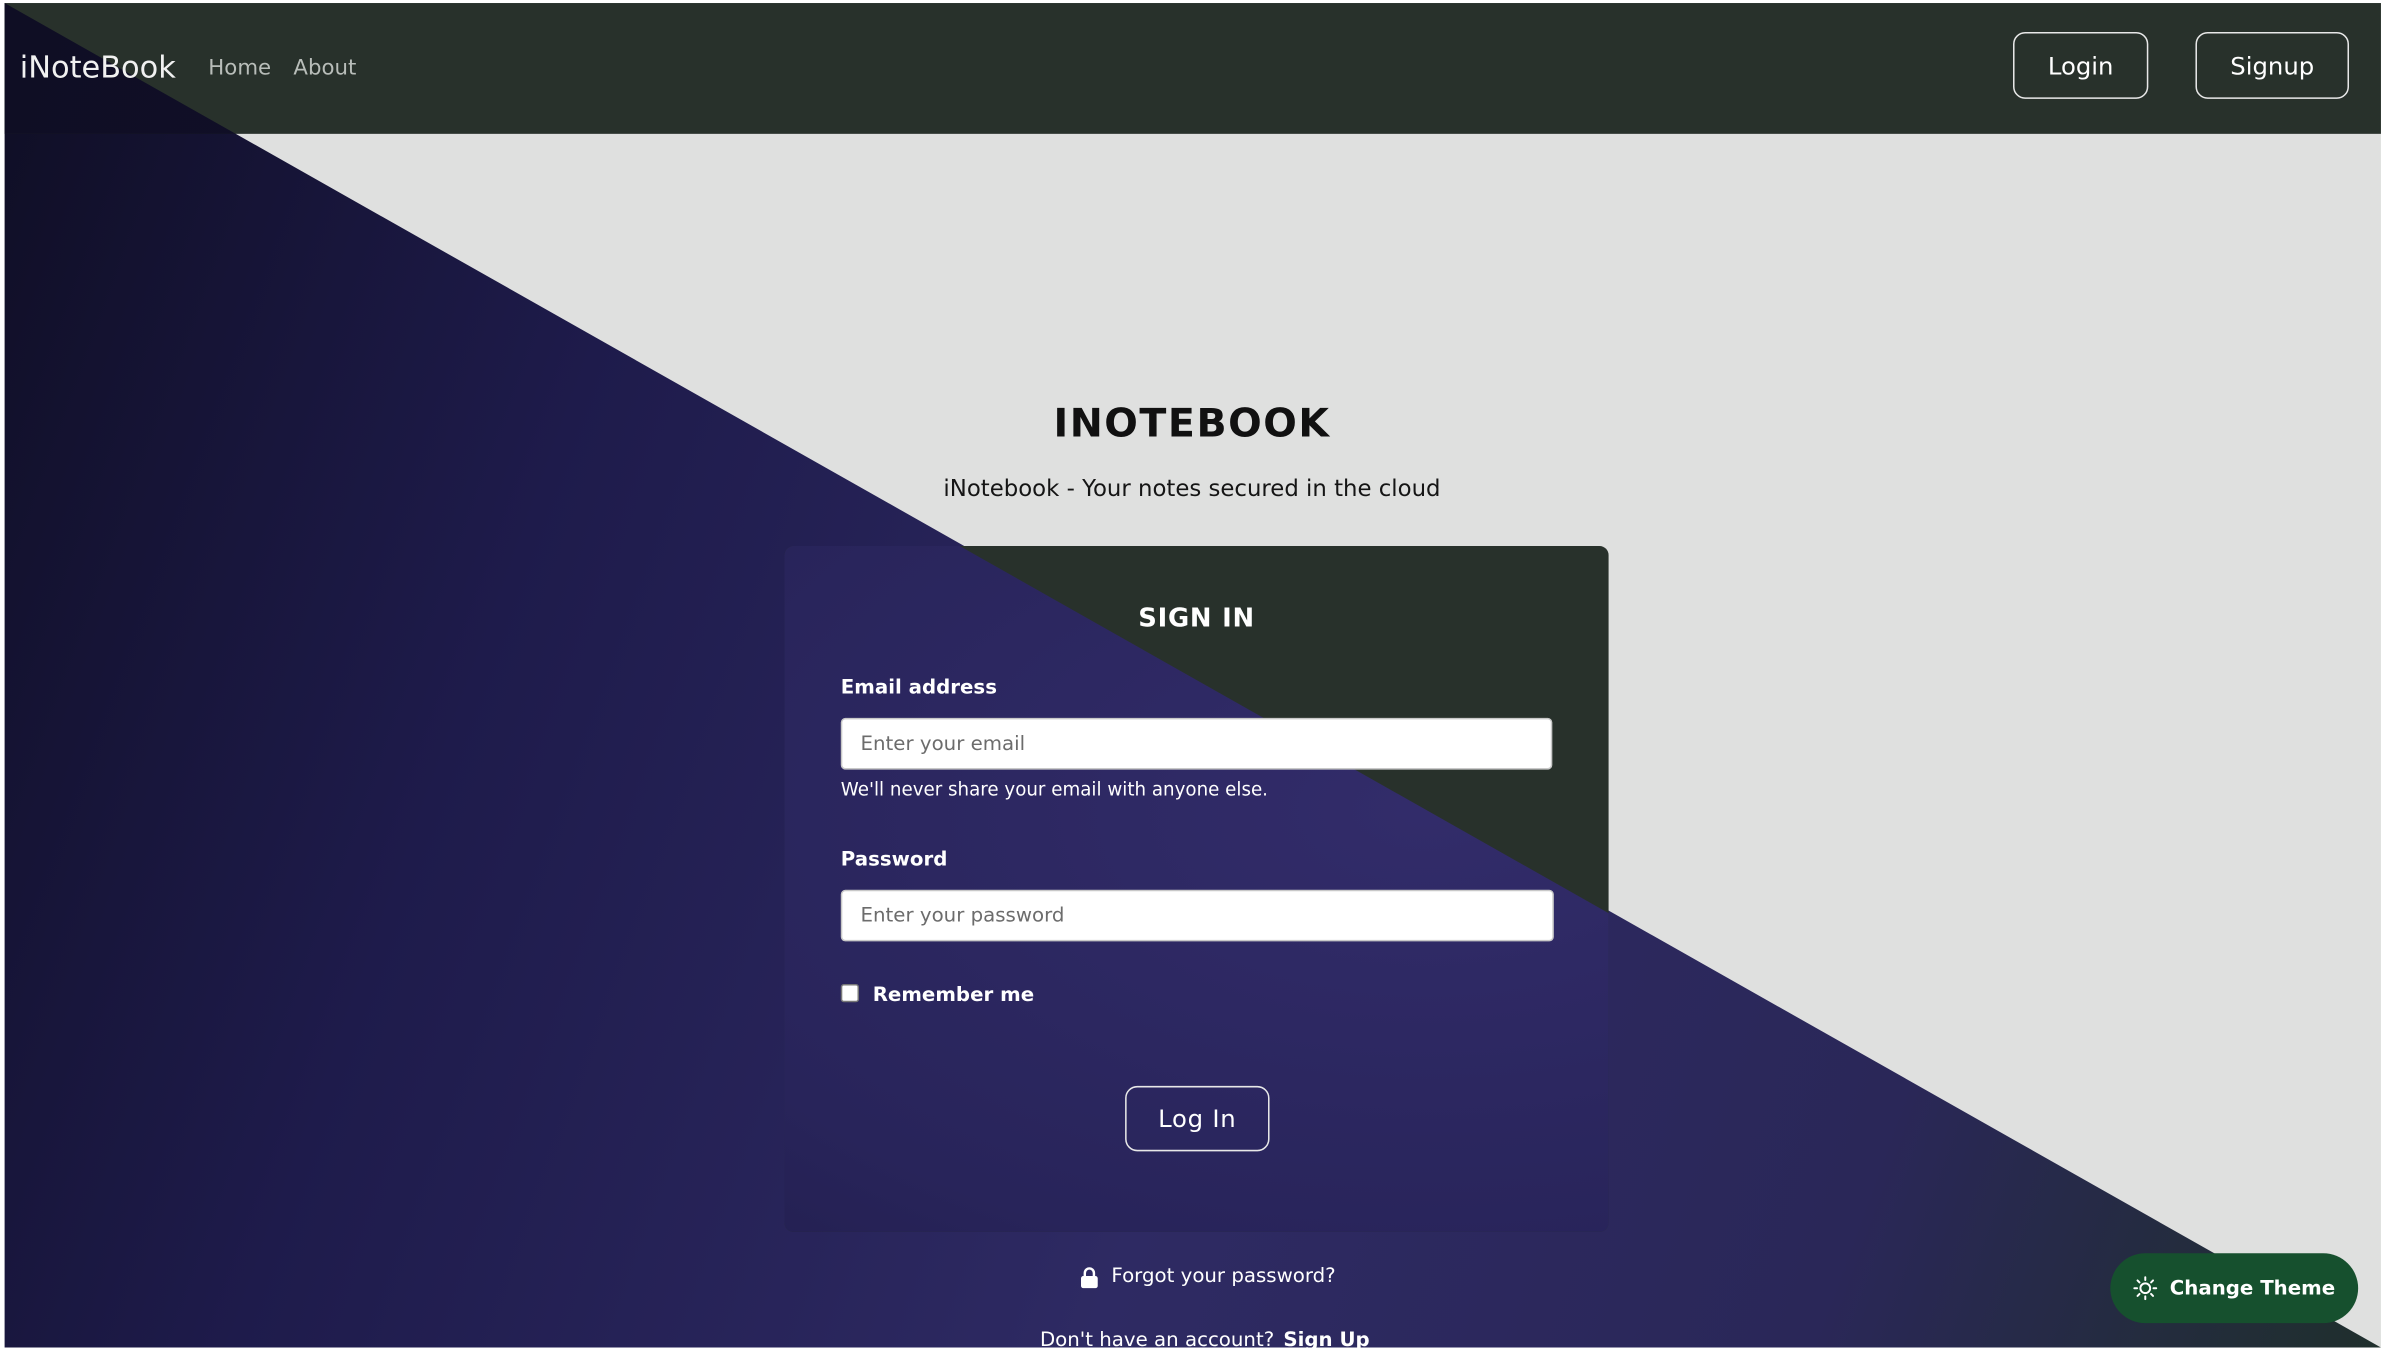 Image resolution: width=2384 pixels, height=1349 pixels. What do you see at coordinates (239, 68) in the screenshot?
I see `nav-home-link: Home` at bounding box center [239, 68].